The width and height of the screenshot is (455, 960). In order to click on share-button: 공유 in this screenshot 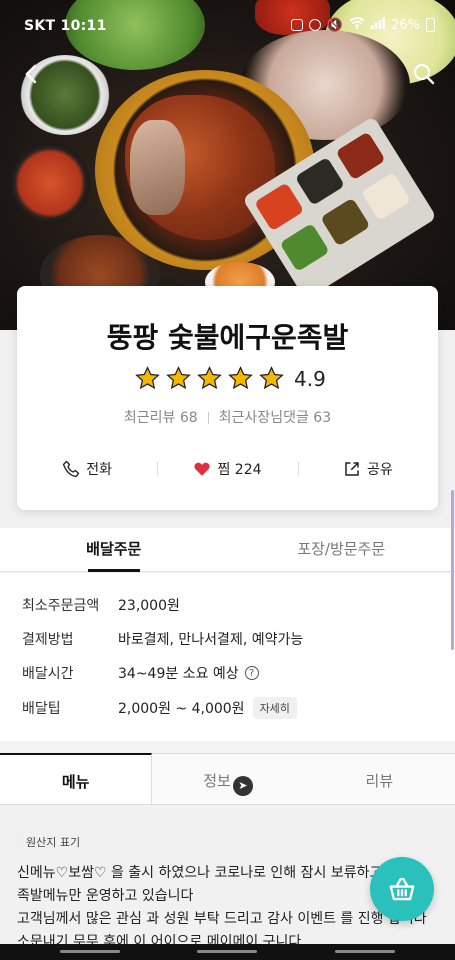, I will do `click(367, 469)`.